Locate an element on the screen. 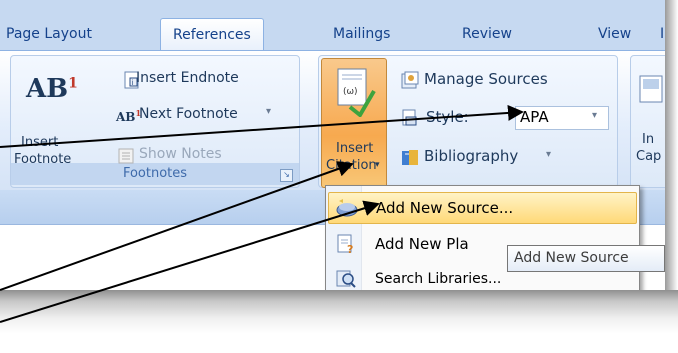 Image resolution: width=678 pixels, height=353 pixels. style-selector: Style: APA ▾ is located at coordinates (505, 118).